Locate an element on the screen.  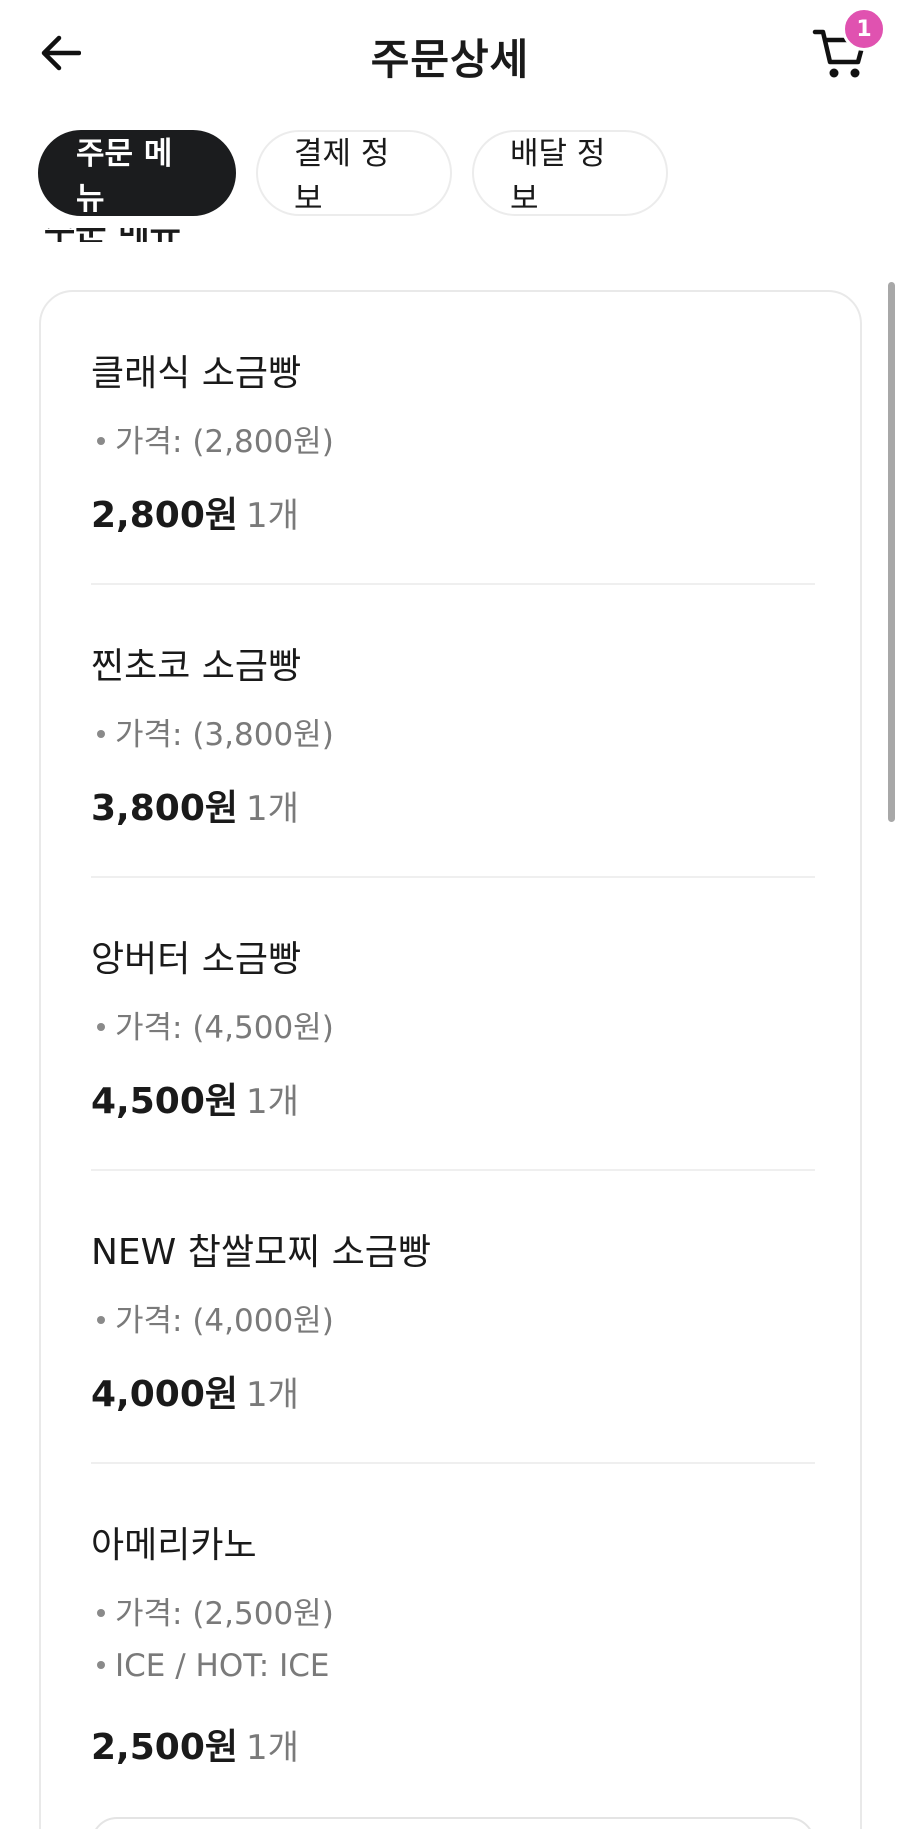
order-item: 앙버터 소금빵 가격: (4,500원) 4,500원 1개 is located at coordinates (453, 1024).